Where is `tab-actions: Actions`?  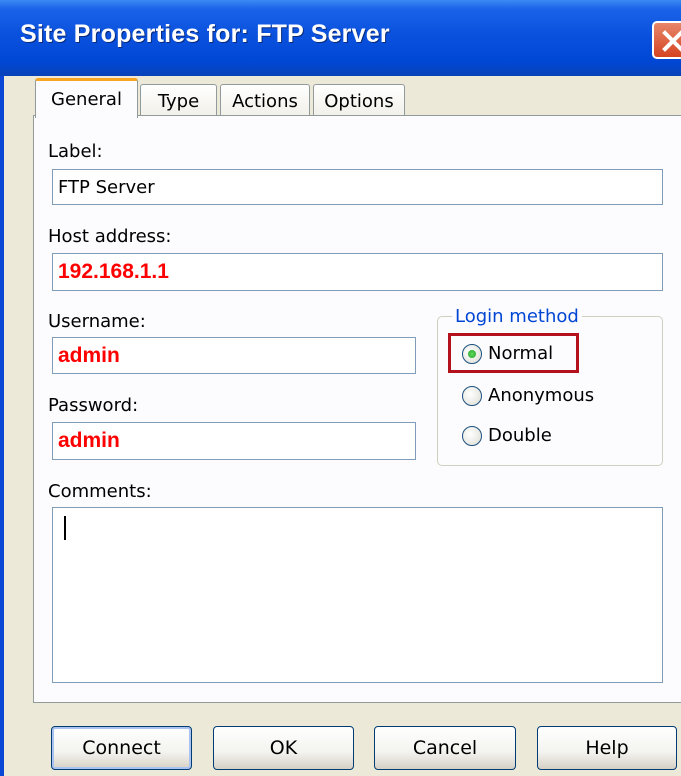
tab-actions: Actions is located at coordinates (265, 101).